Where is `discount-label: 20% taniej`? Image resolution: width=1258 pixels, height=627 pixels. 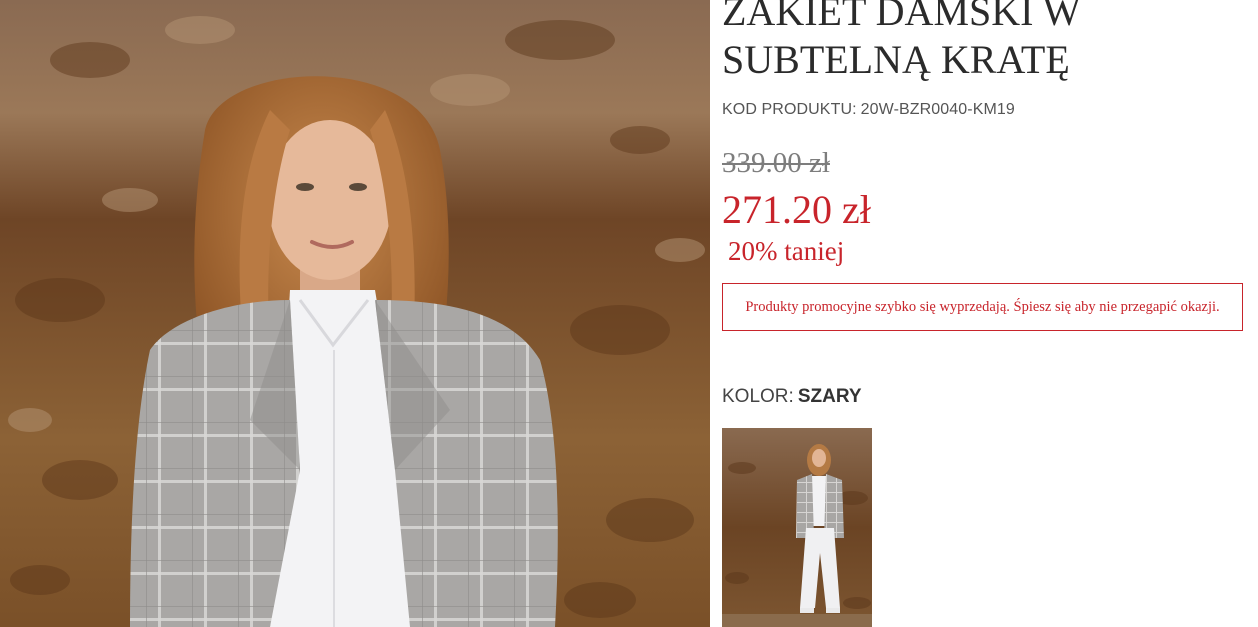
discount-label: 20% taniej is located at coordinates (786, 251).